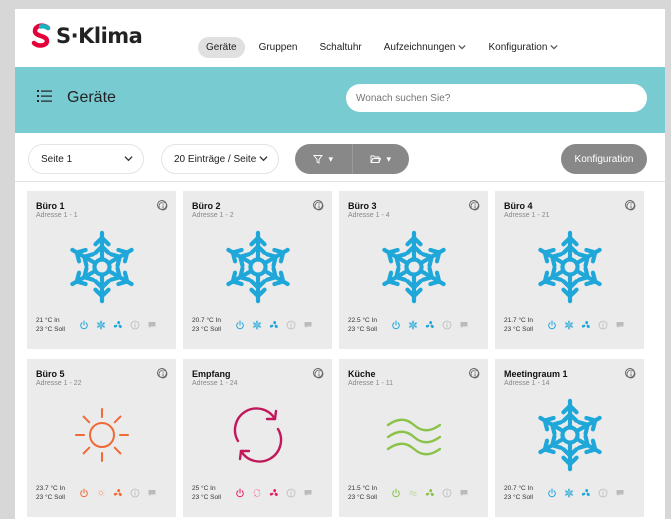  What do you see at coordinates (518, 493) in the screenshot?
I see `device-temperatures: 20.7 °C In 23 °C Soll` at bounding box center [518, 493].